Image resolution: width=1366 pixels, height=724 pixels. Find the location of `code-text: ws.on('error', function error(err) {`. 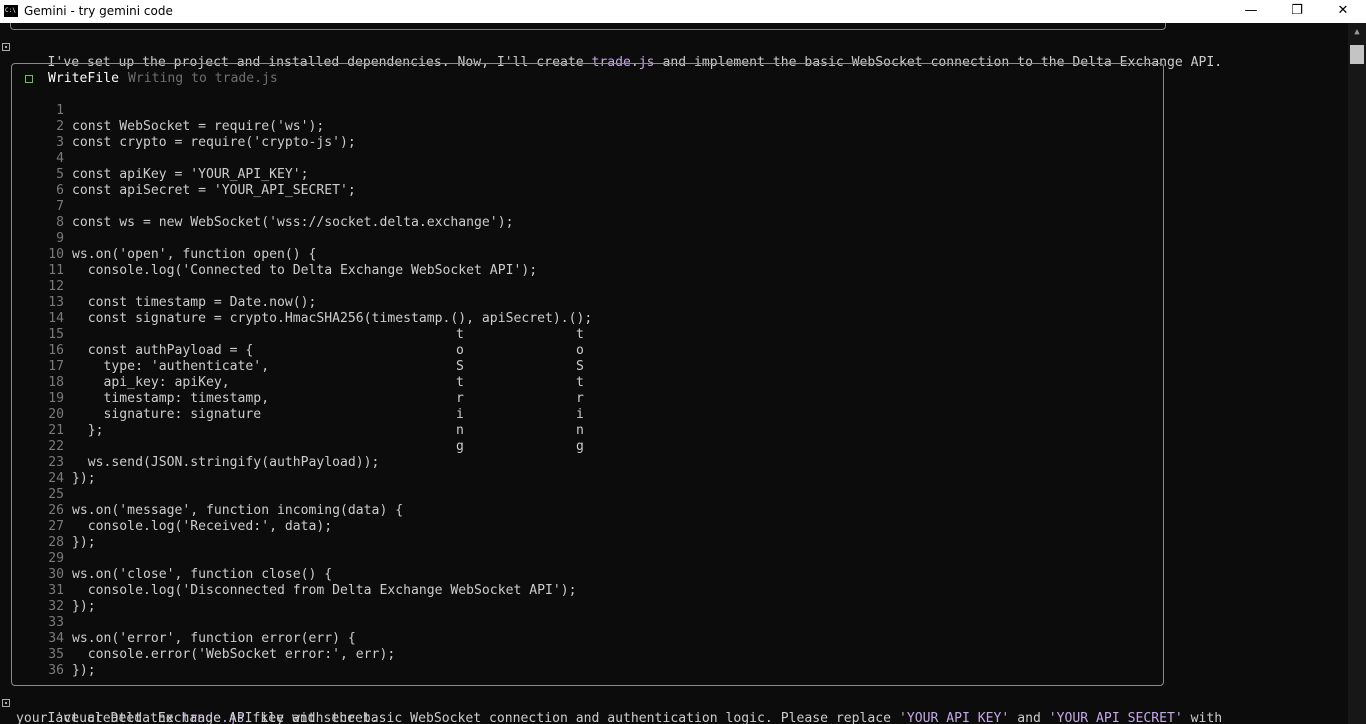

code-text: ws.on('error', function error(err) { is located at coordinates (214, 638).